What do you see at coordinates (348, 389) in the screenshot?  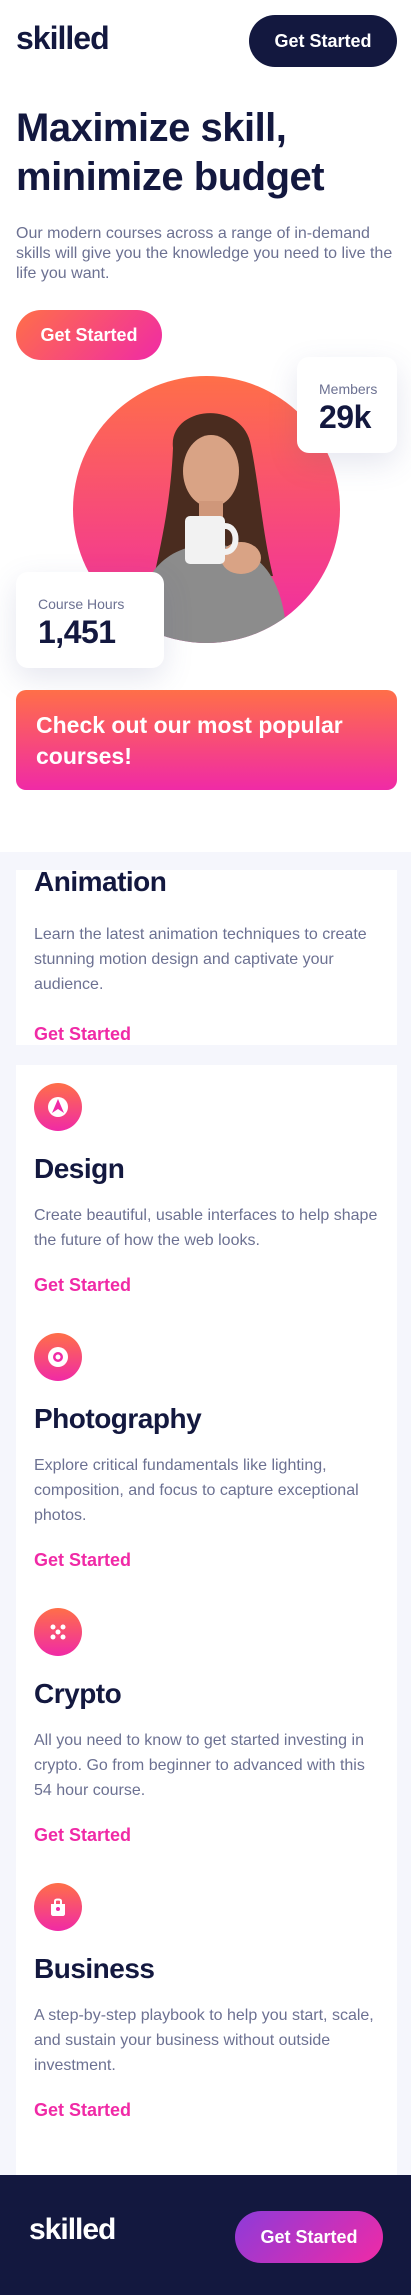 I see `members-label: Members` at bounding box center [348, 389].